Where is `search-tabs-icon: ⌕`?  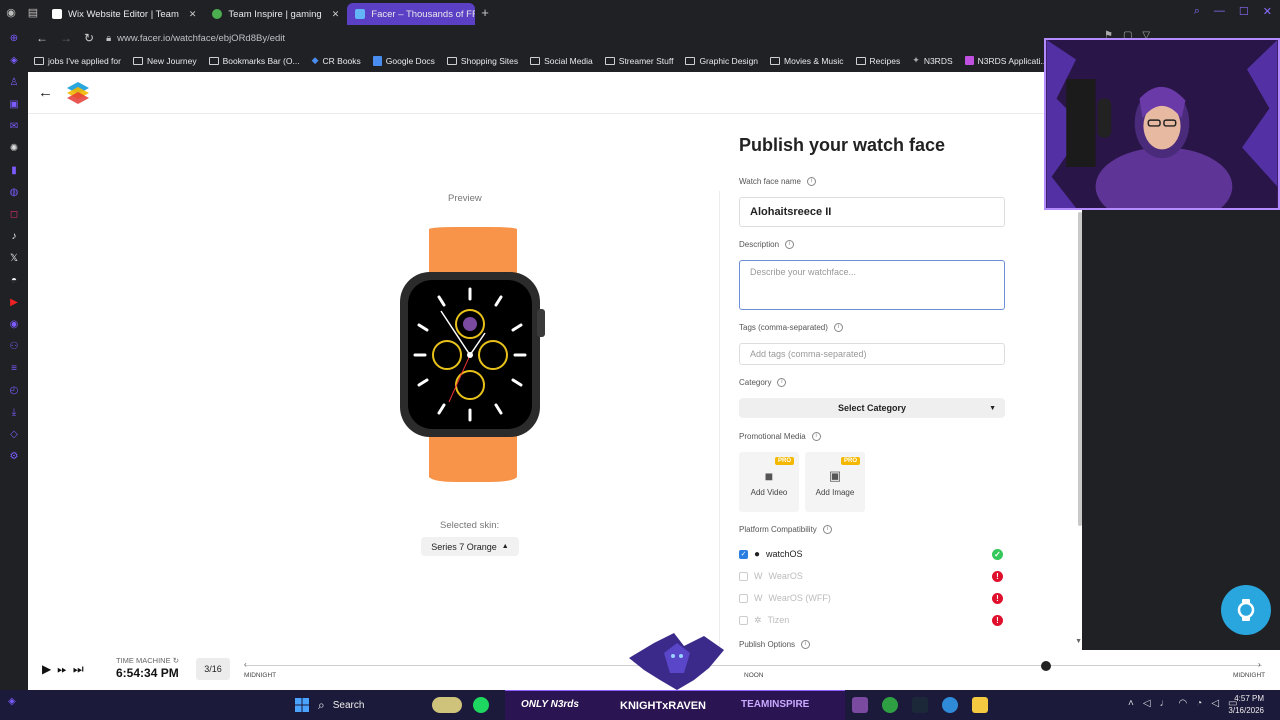 search-tabs-icon: ⌕ is located at coordinates (1197, 11).